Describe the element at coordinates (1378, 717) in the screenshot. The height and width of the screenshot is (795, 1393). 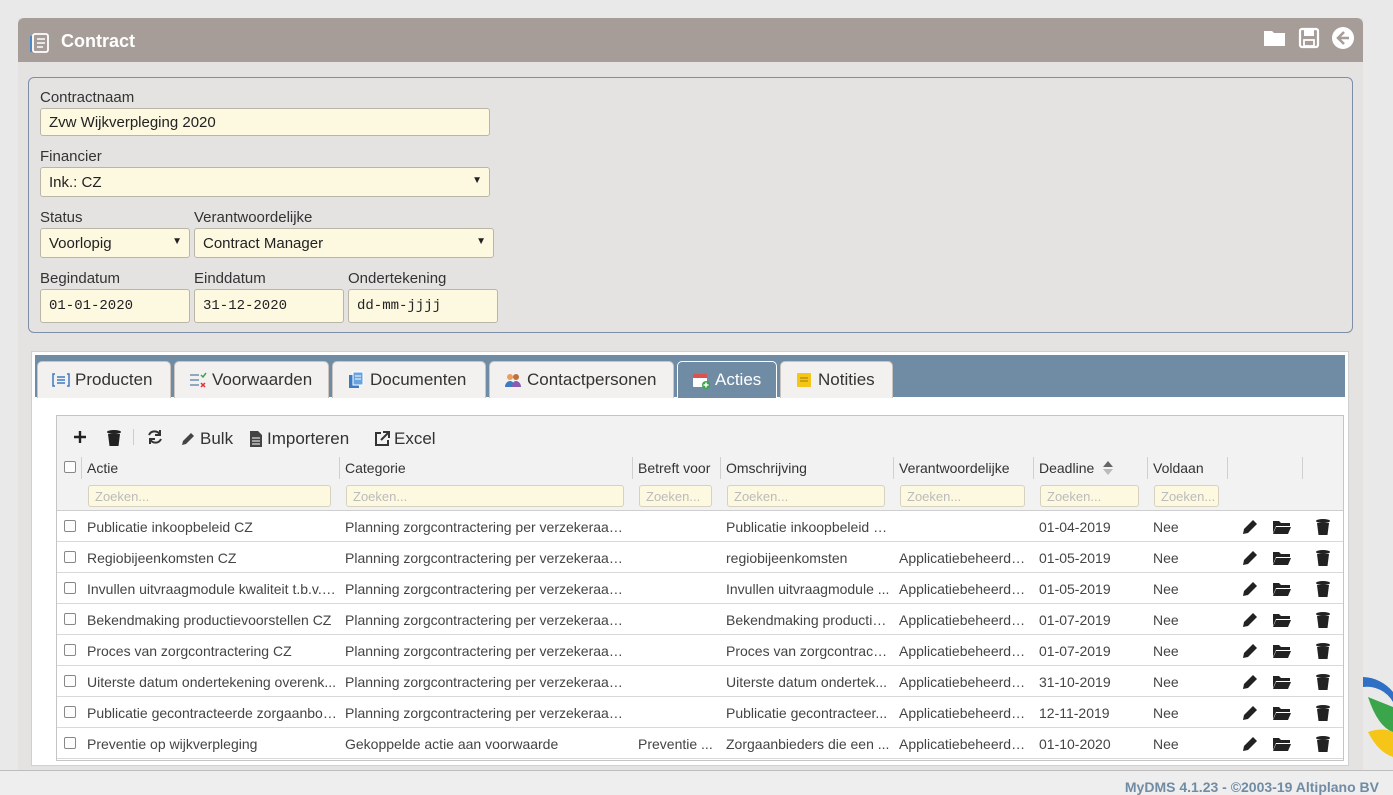
I see `logo-partial` at that location.